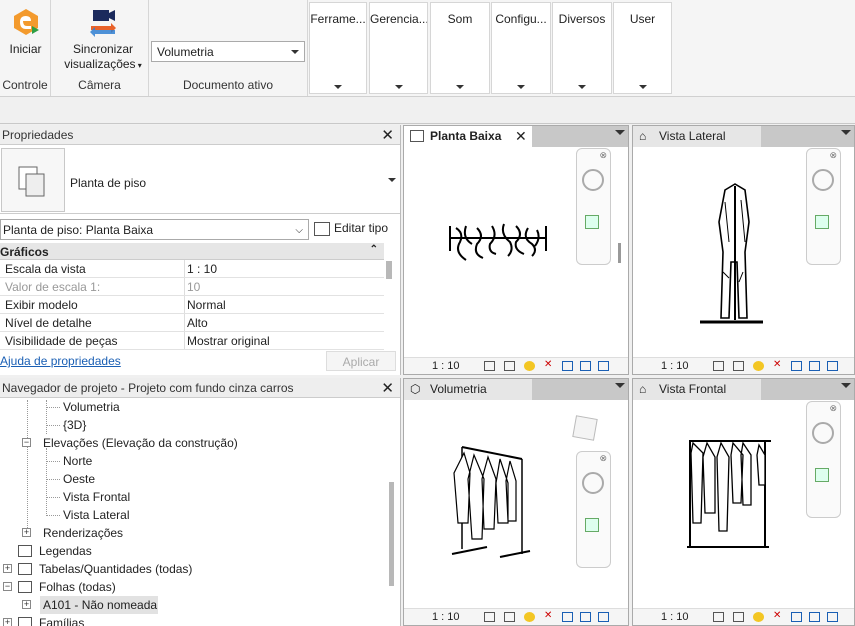  I want to click on tree-item-tabelas: Tabelas/Quantidades (todas), so click(115, 569).